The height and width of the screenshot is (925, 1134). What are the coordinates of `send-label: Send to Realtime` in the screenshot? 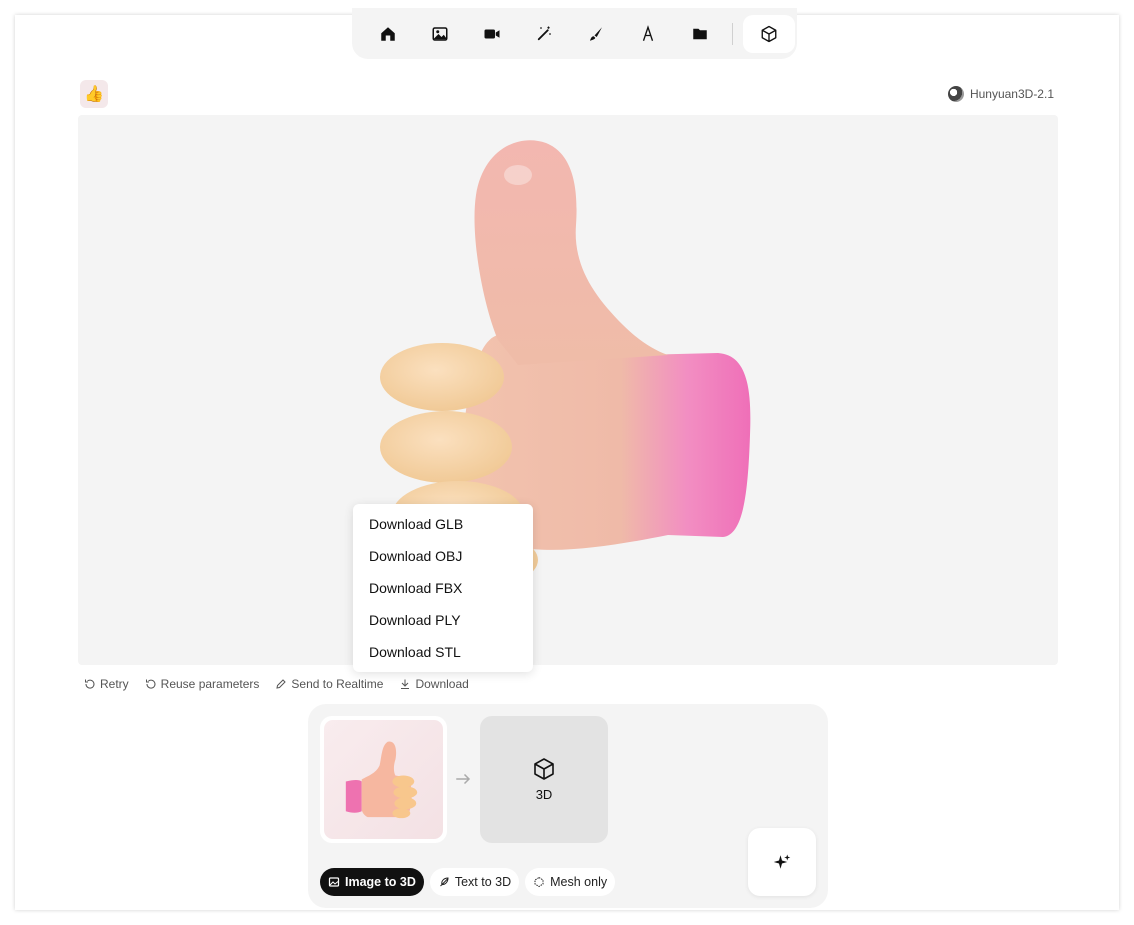 It's located at (337, 684).